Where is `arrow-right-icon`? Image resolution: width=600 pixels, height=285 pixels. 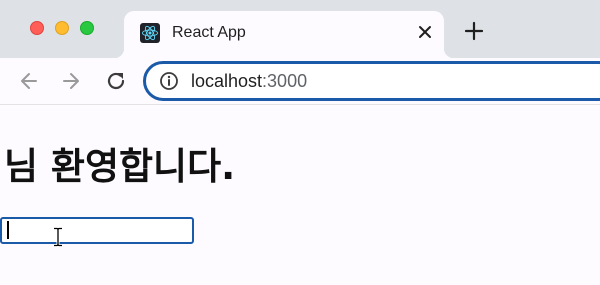 arrow-right-icon is located at coordinates (71, 81).